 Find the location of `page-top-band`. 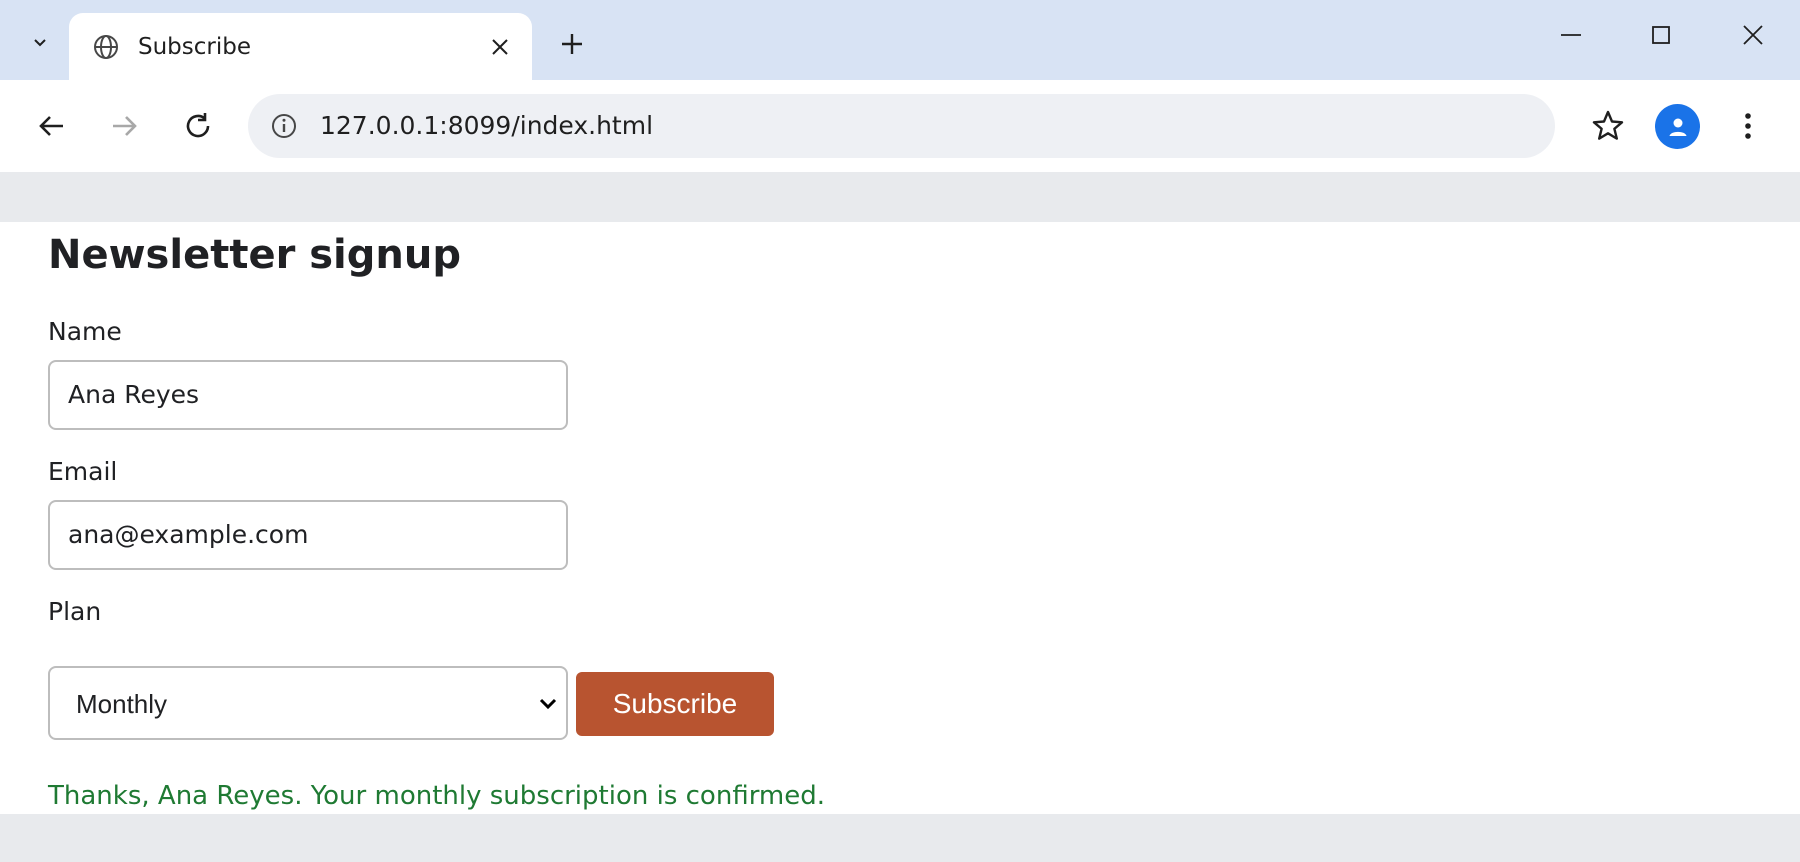

page-top-band is located at coordinates (900, 197).